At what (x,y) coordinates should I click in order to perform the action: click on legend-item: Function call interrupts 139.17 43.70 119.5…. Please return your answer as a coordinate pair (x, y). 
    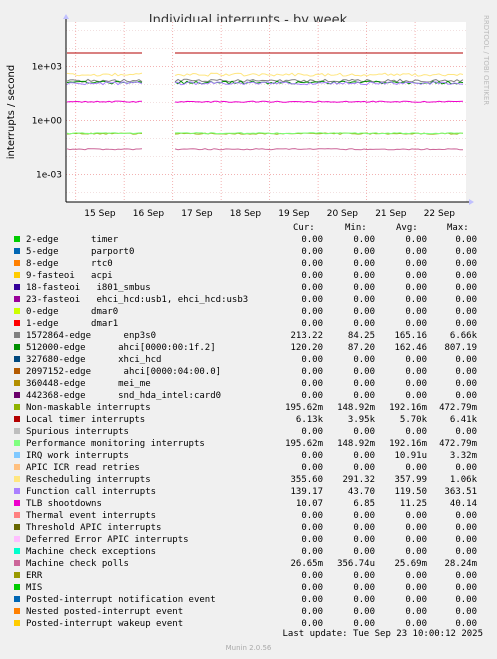
    Looking at the image, I should click on (248, 492).